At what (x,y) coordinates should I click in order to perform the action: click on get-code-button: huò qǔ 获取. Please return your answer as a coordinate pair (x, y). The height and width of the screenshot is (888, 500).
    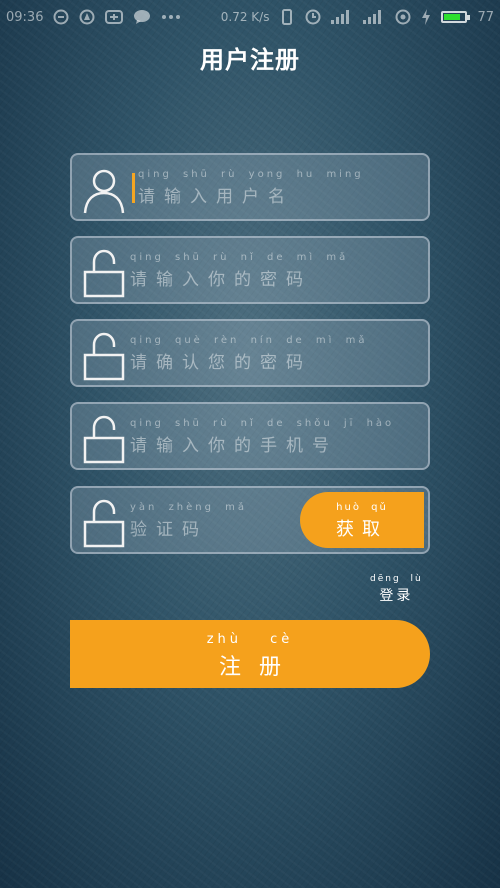
    Looking at the image, I should click on (362, 520).